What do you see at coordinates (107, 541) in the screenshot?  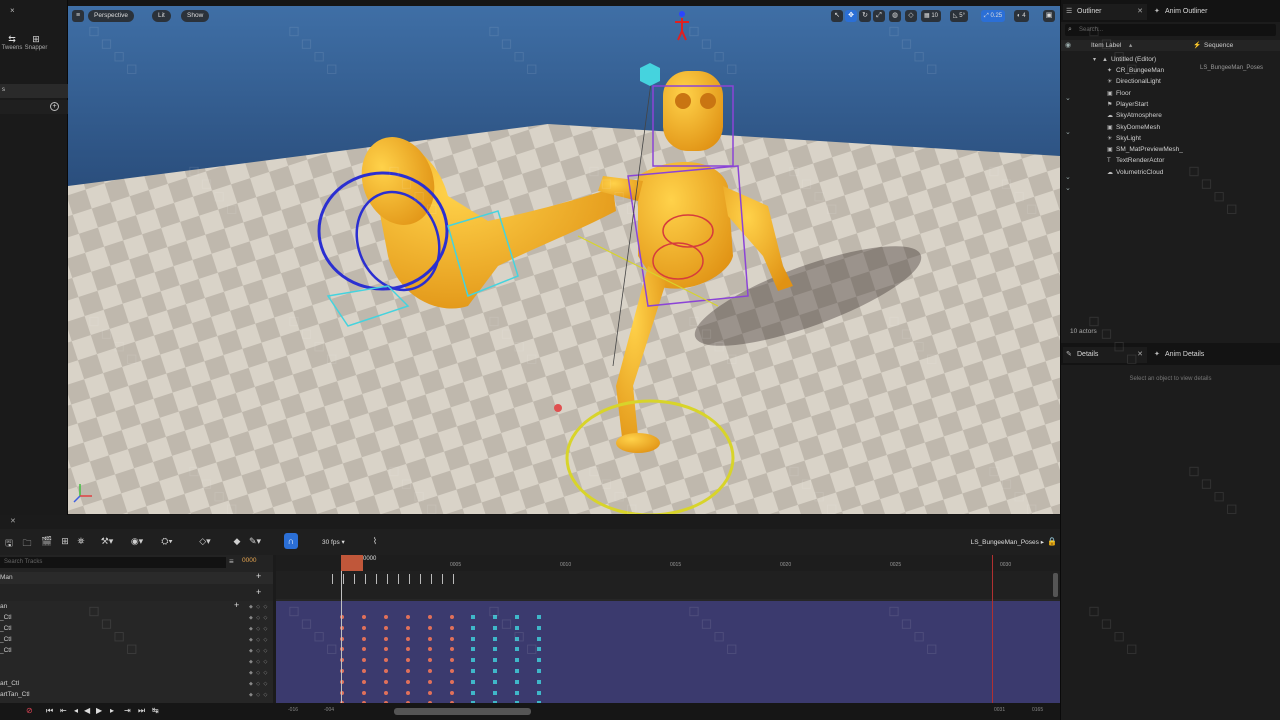 I see `tools-dropdown-icon: ⚒▾` at bounding box center [107, 541].